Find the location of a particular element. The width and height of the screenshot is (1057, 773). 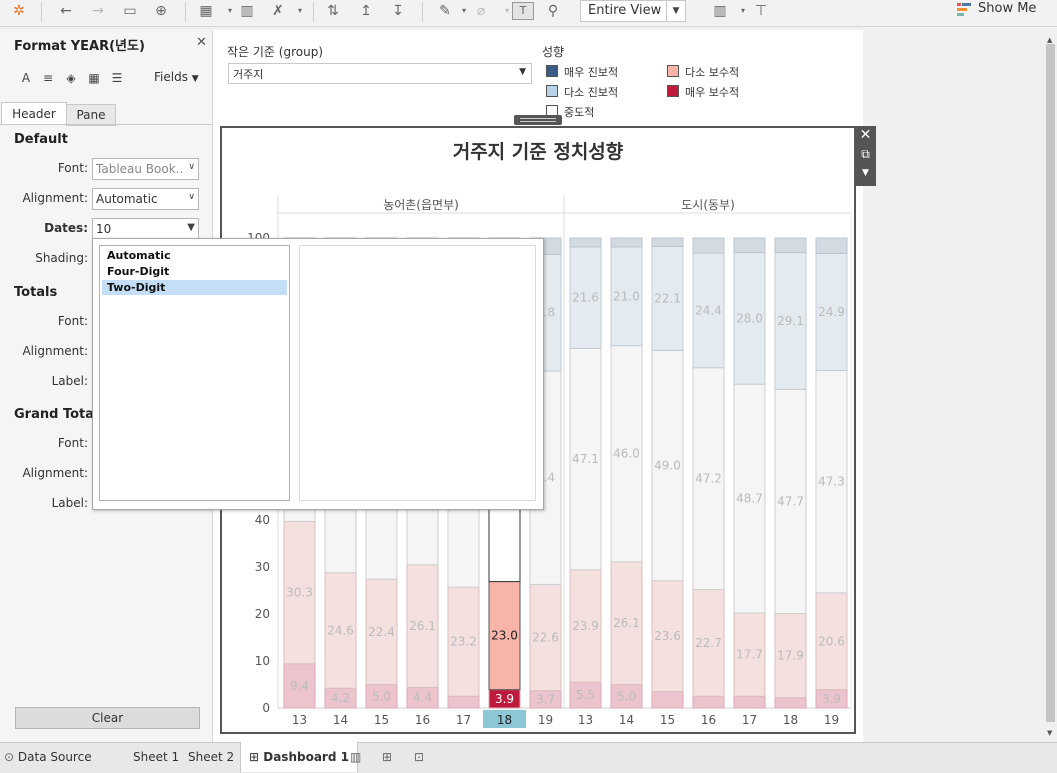

dates-select: 10 ▼ is located at coordinates (145, 229).